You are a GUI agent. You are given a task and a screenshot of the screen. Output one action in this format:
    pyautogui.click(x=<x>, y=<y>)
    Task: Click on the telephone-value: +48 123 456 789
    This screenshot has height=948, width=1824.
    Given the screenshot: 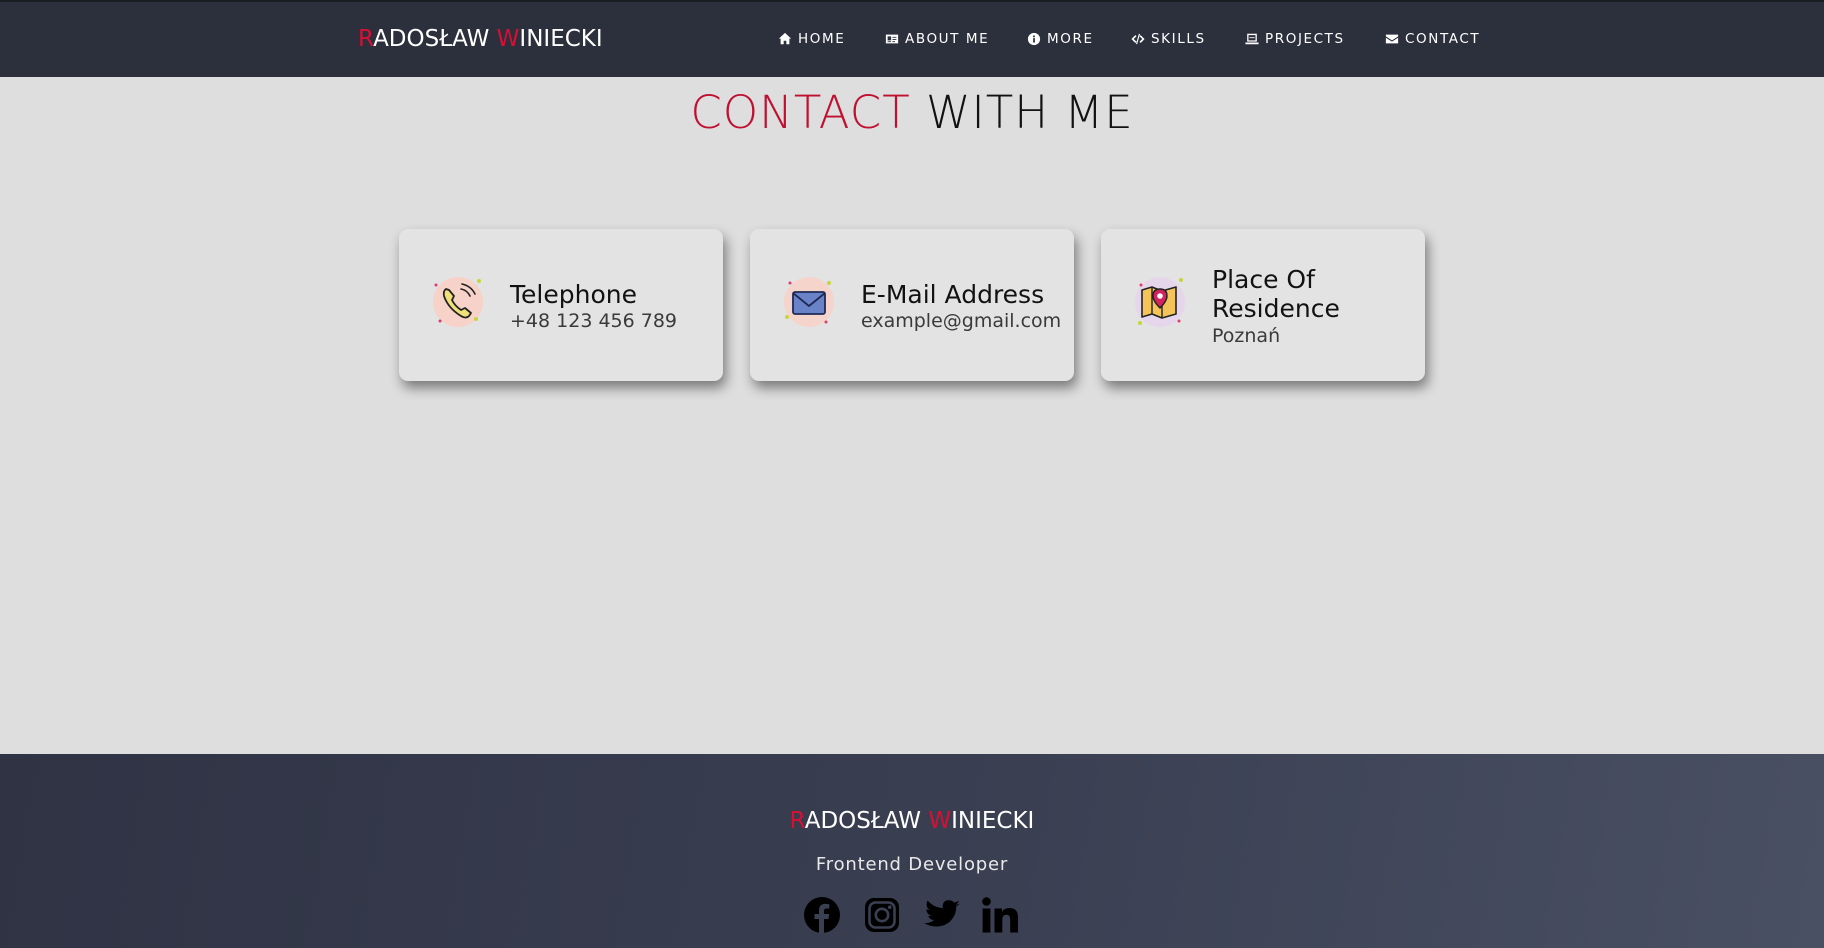 What is the action you would take?
    pyautogui.click(x=594, y=321)
    